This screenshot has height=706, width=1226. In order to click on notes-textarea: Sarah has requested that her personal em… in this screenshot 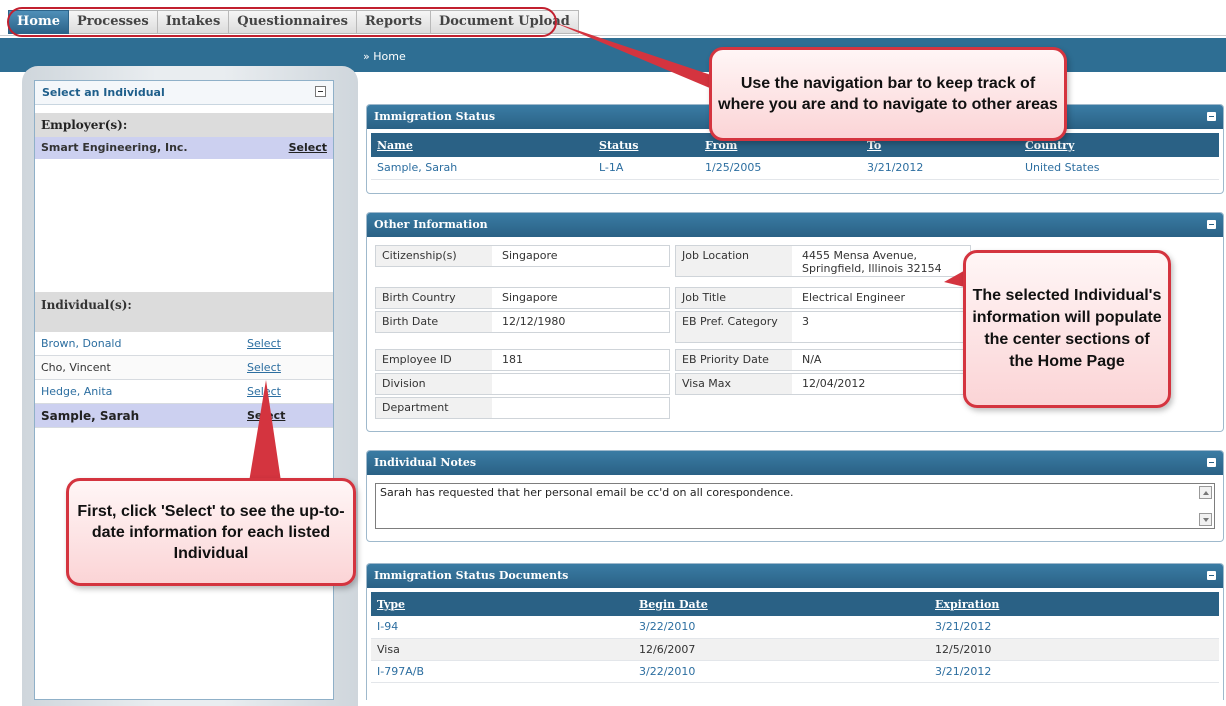, I will do `click(795, 506)`.